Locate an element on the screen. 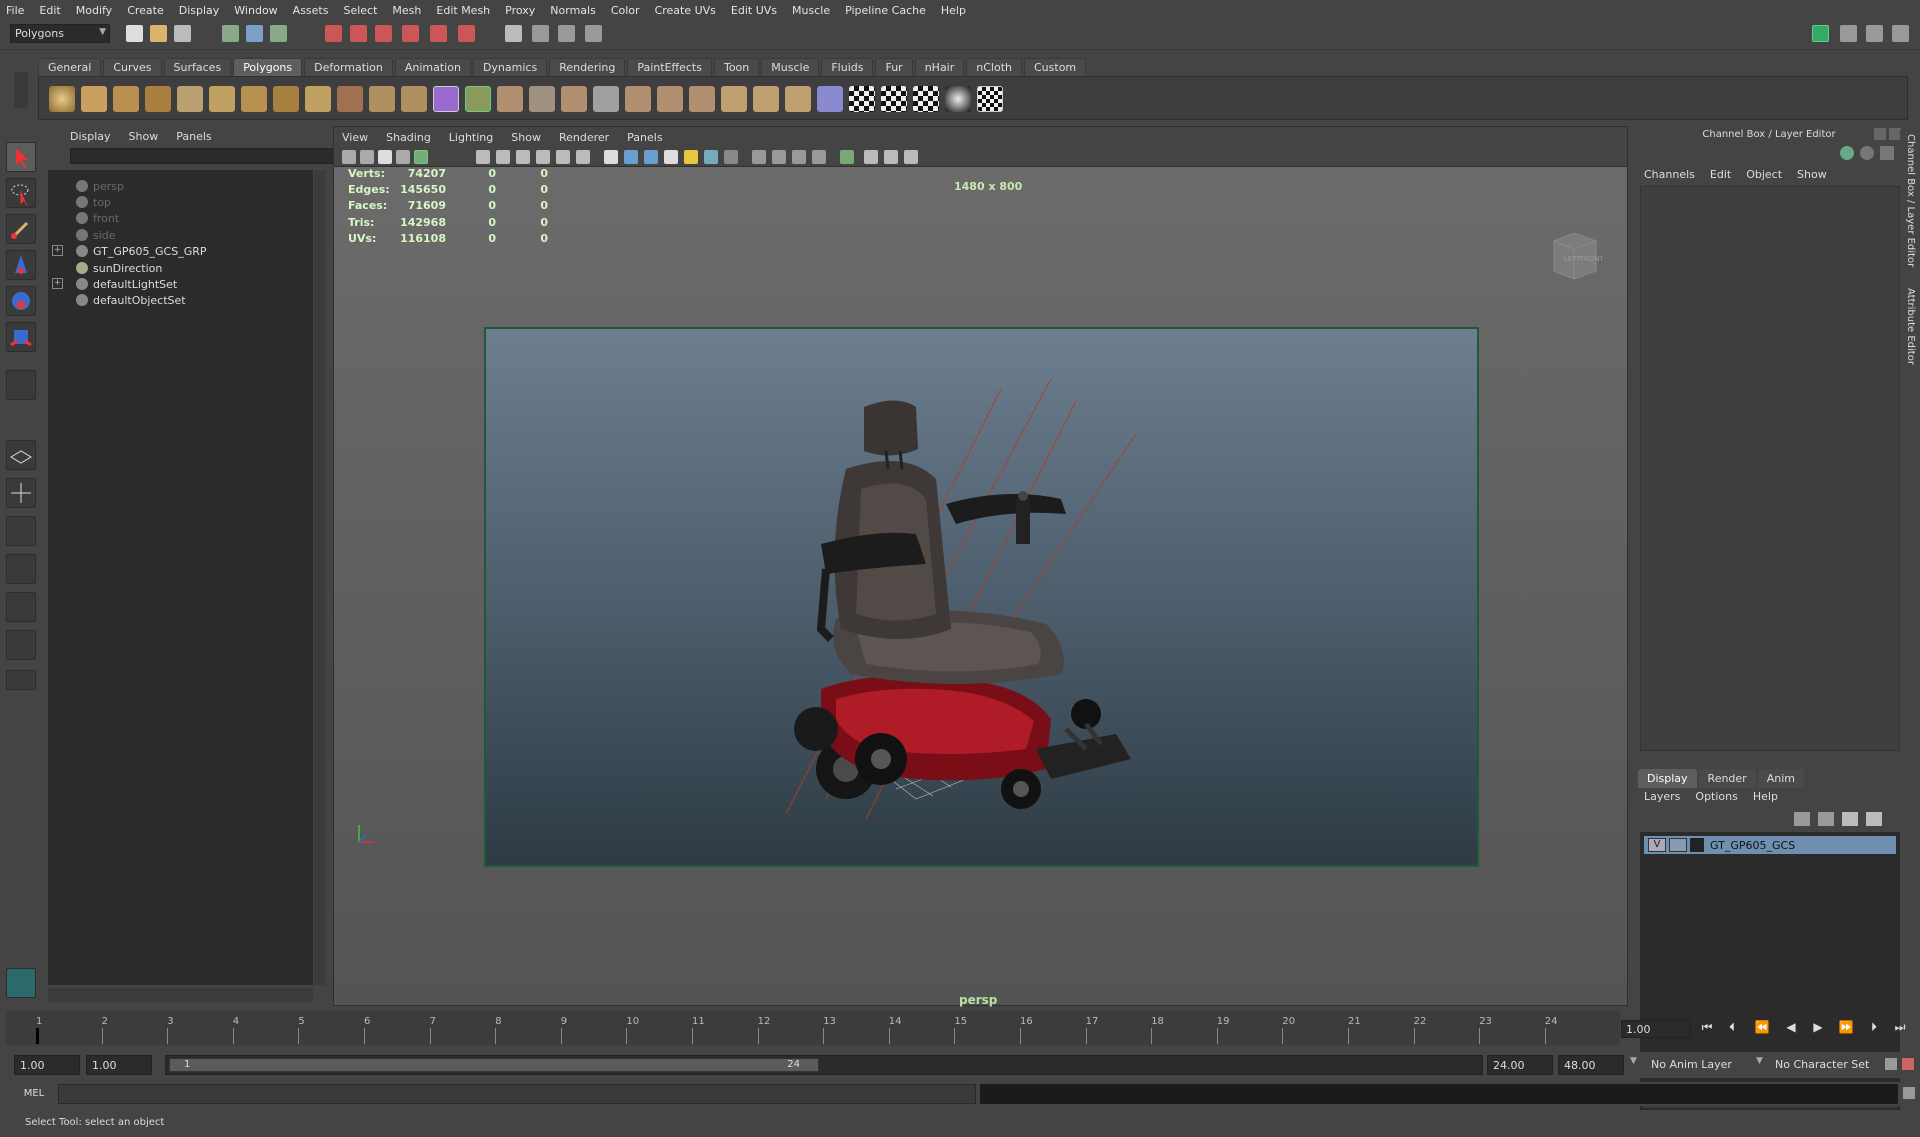  shelf-tab-custom: Custom is located at coordinates (1055, 67).